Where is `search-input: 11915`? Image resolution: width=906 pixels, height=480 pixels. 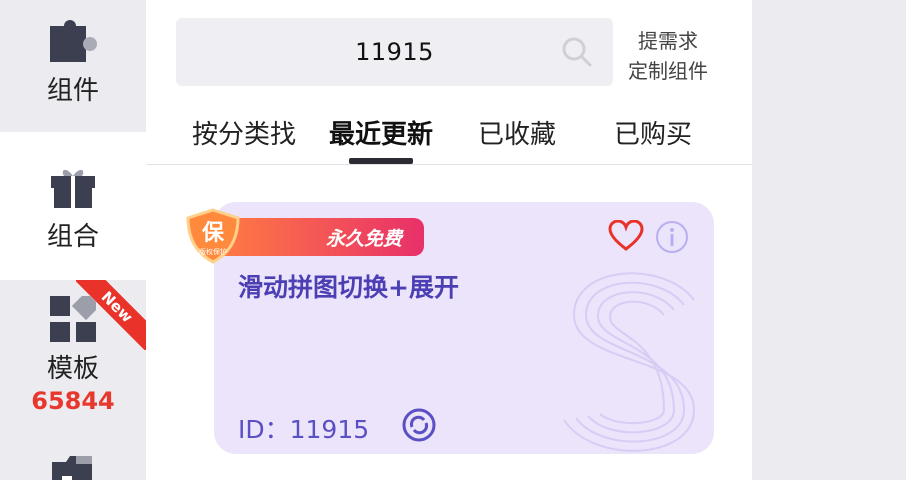 search-input: 11915 is located at coordinates (394, 52).